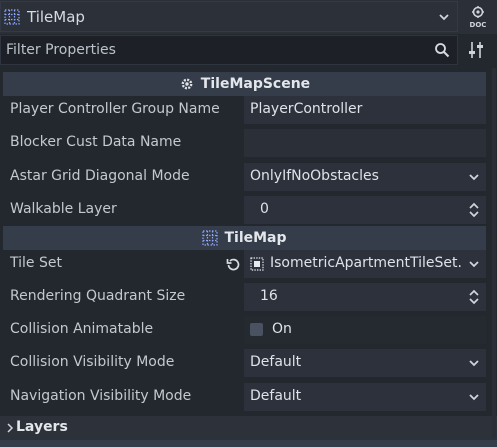 Image resolution: width=497 pixels, height=447 pixels. What do you see at coordinates (42, 427) in the screenshot?
I see `layers-group-label: Layers` at bounding box center [42, 427].